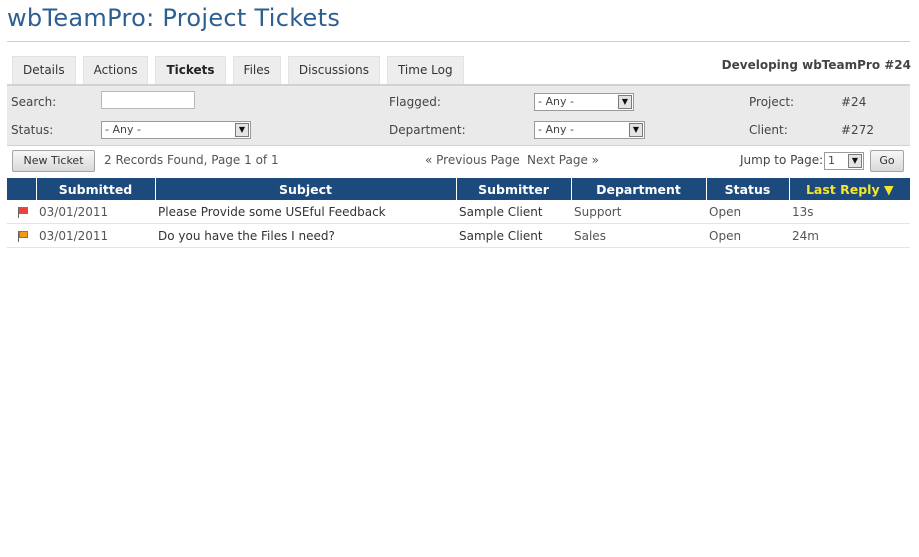 This screenshot has height=557, width=919. Describe the element at coordinates (556, 129) in the screenshot. I see `department-select-value: - Any -` at that location.